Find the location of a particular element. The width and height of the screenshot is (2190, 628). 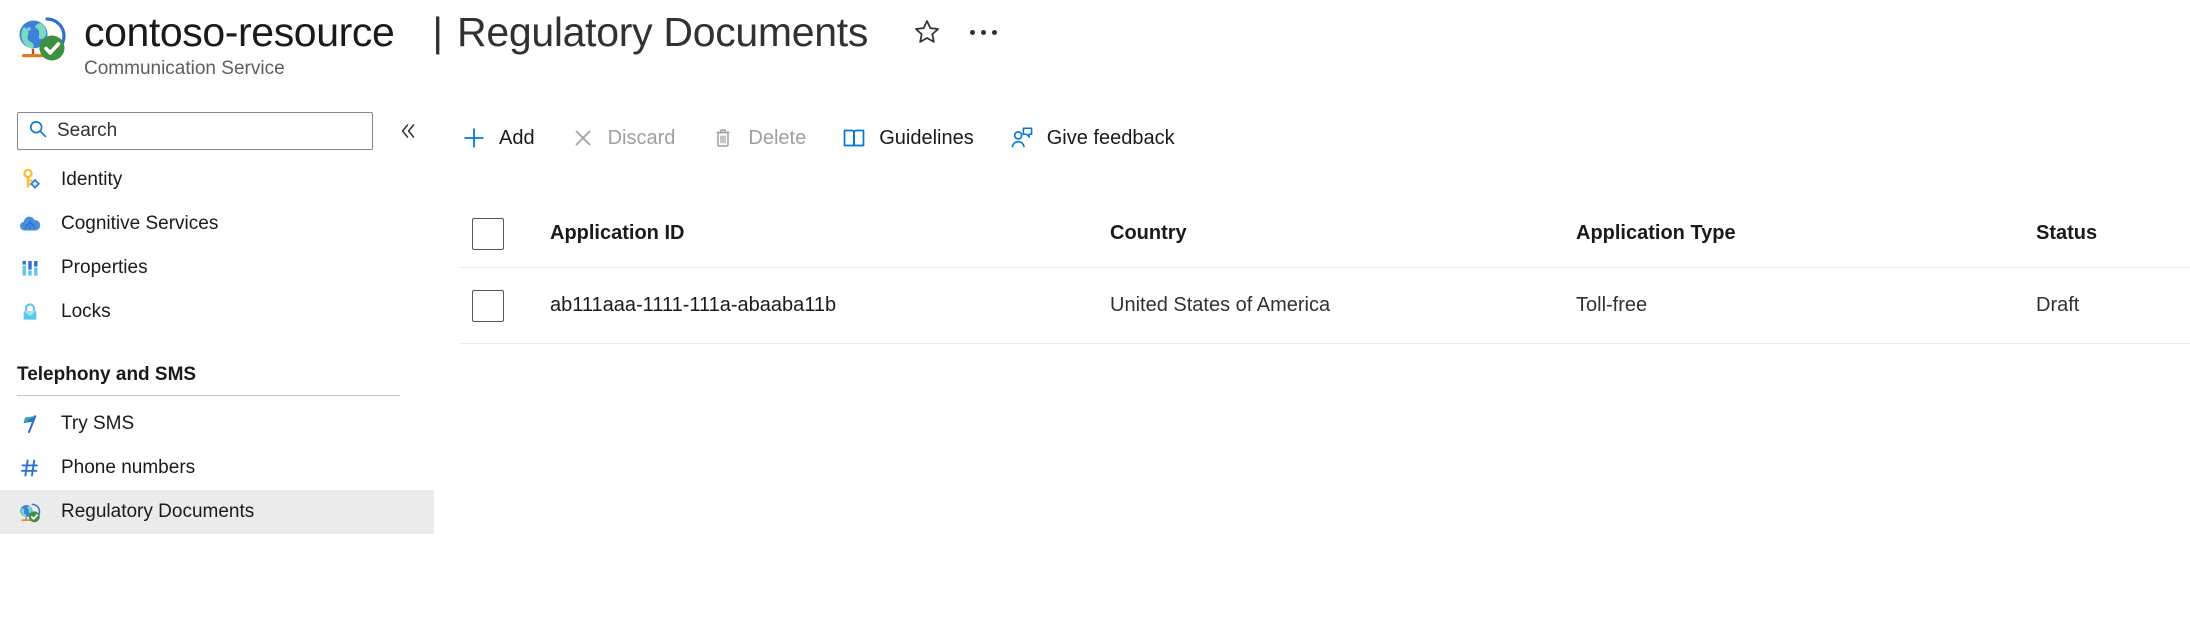

search-box is located at coordinates (195, 131).